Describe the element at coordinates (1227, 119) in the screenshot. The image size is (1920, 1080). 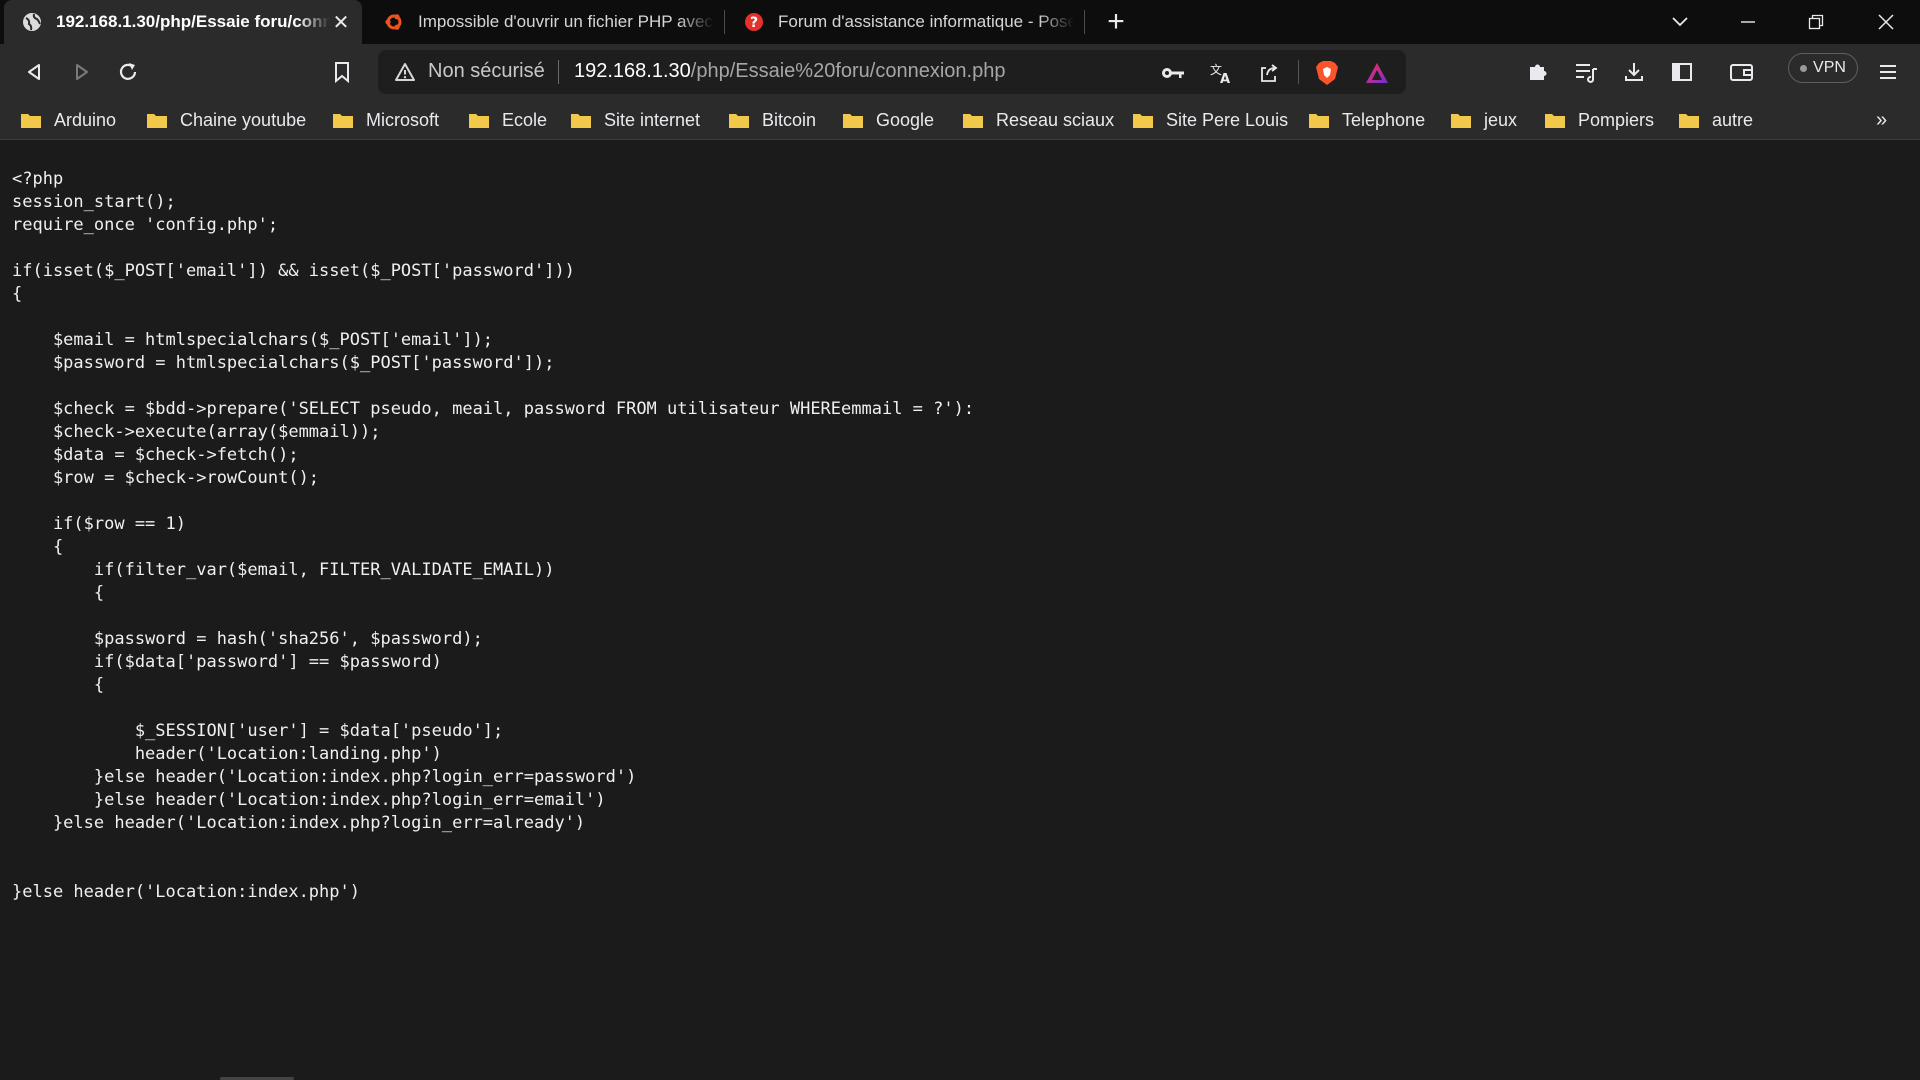
I see `bookmark-label: Site Pere Louis` at that location.